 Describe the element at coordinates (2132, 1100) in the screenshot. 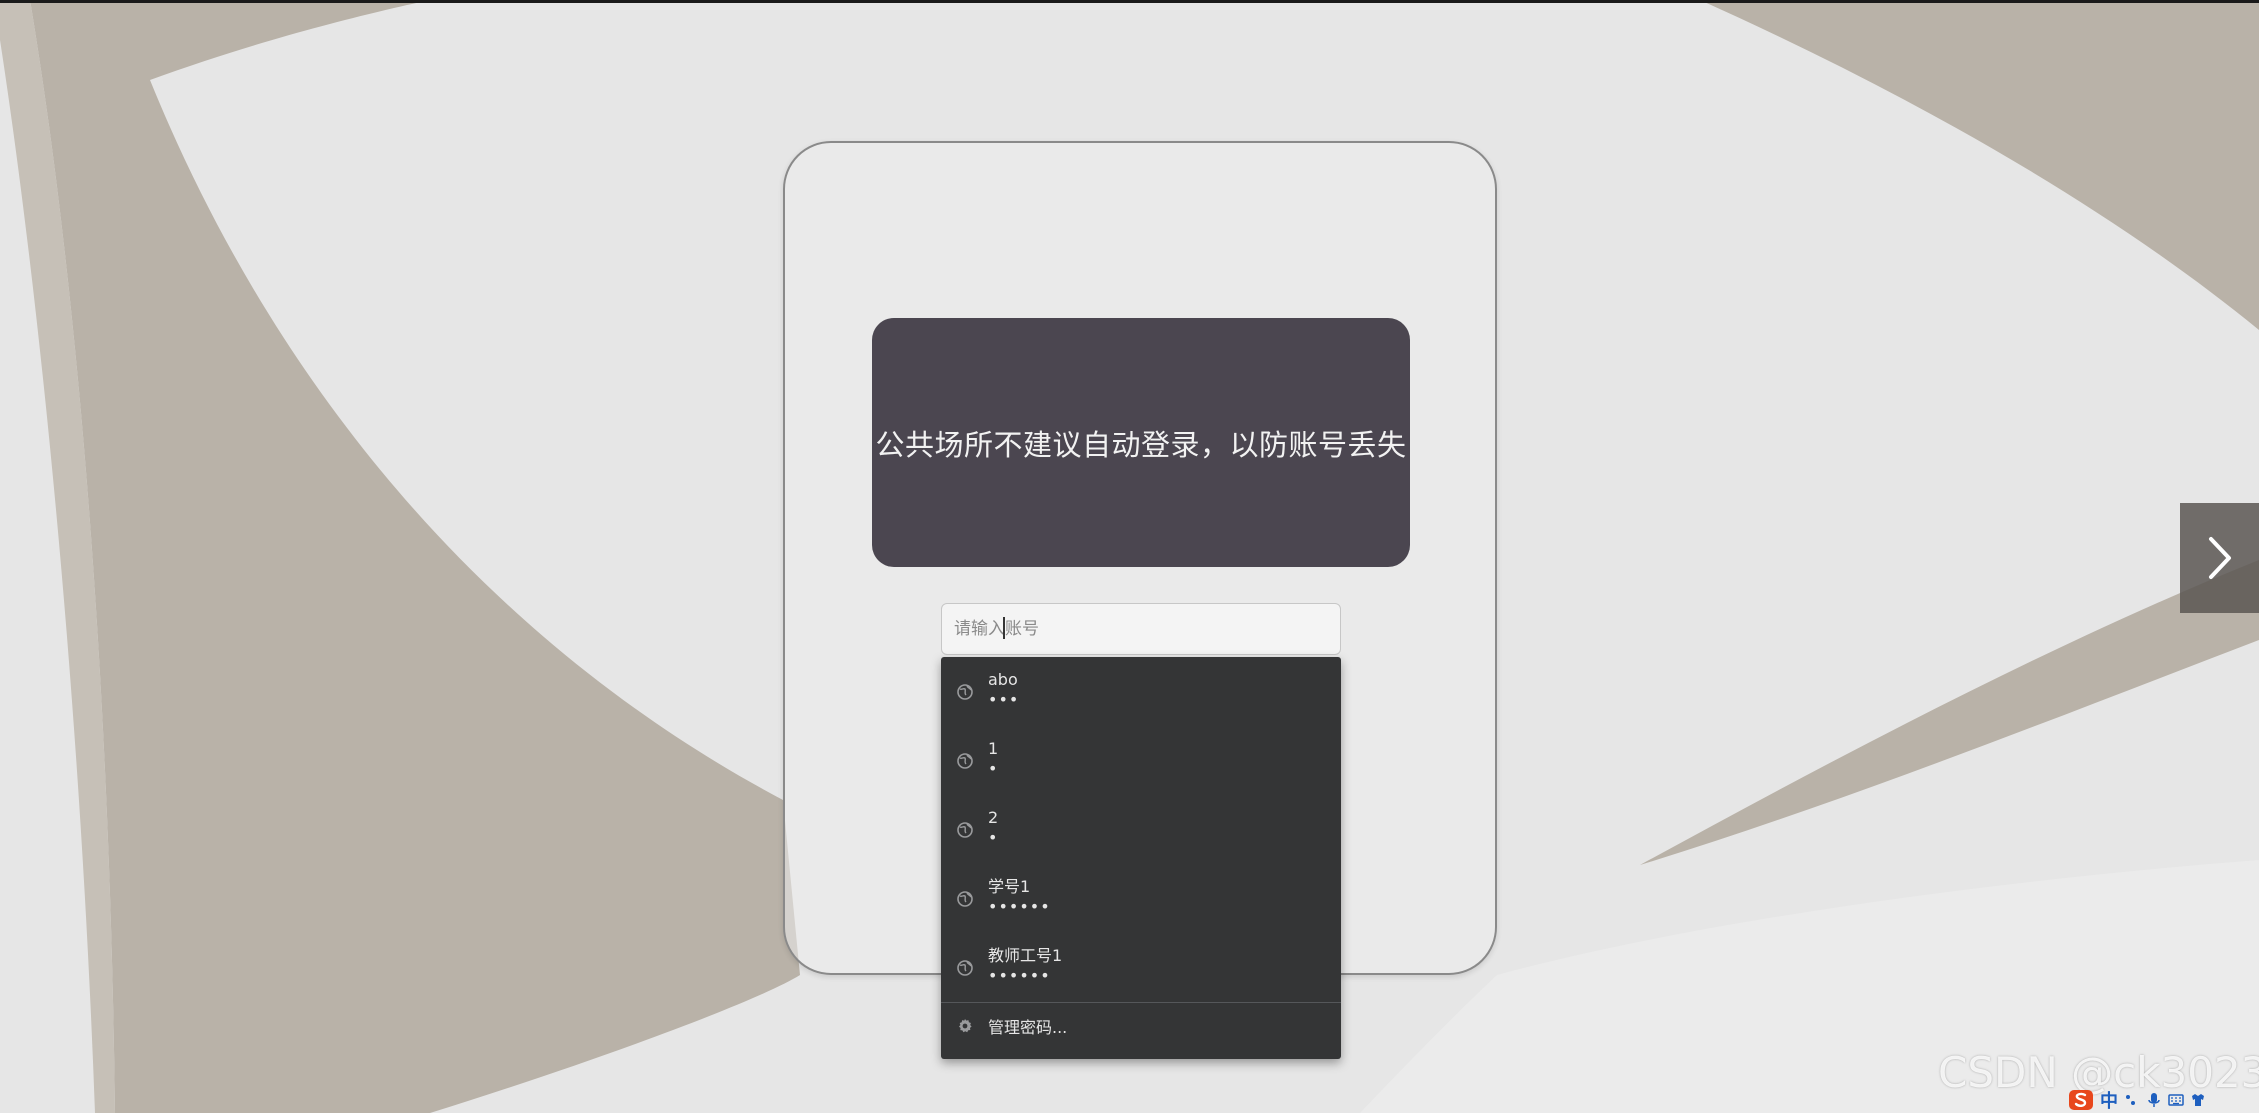

I see `punctuation-icon` at that location.